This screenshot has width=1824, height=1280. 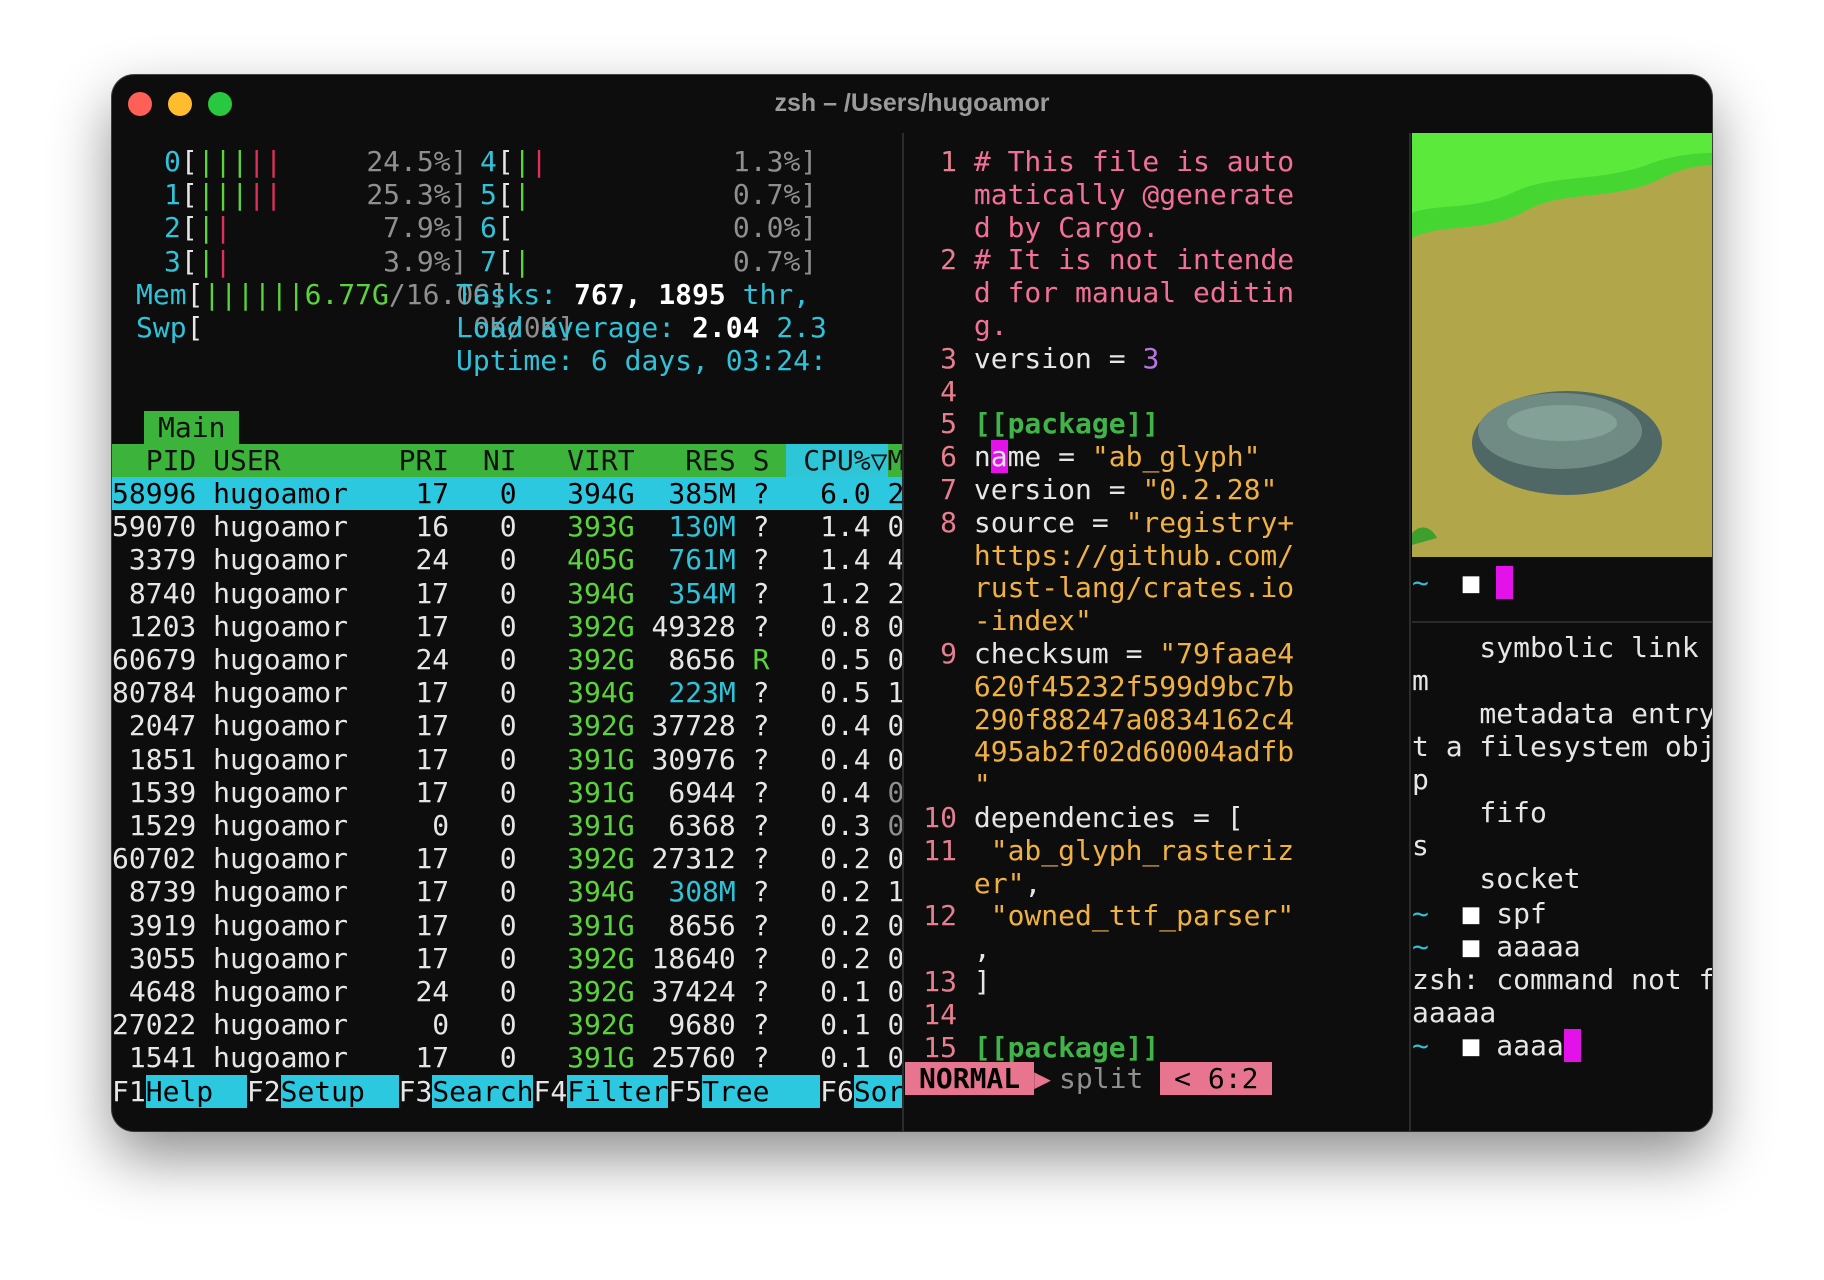 What do you see at coordinates (1032, 621) in the screenshot?
I see `code-token: -index"` at bounding box center [1032, 621].